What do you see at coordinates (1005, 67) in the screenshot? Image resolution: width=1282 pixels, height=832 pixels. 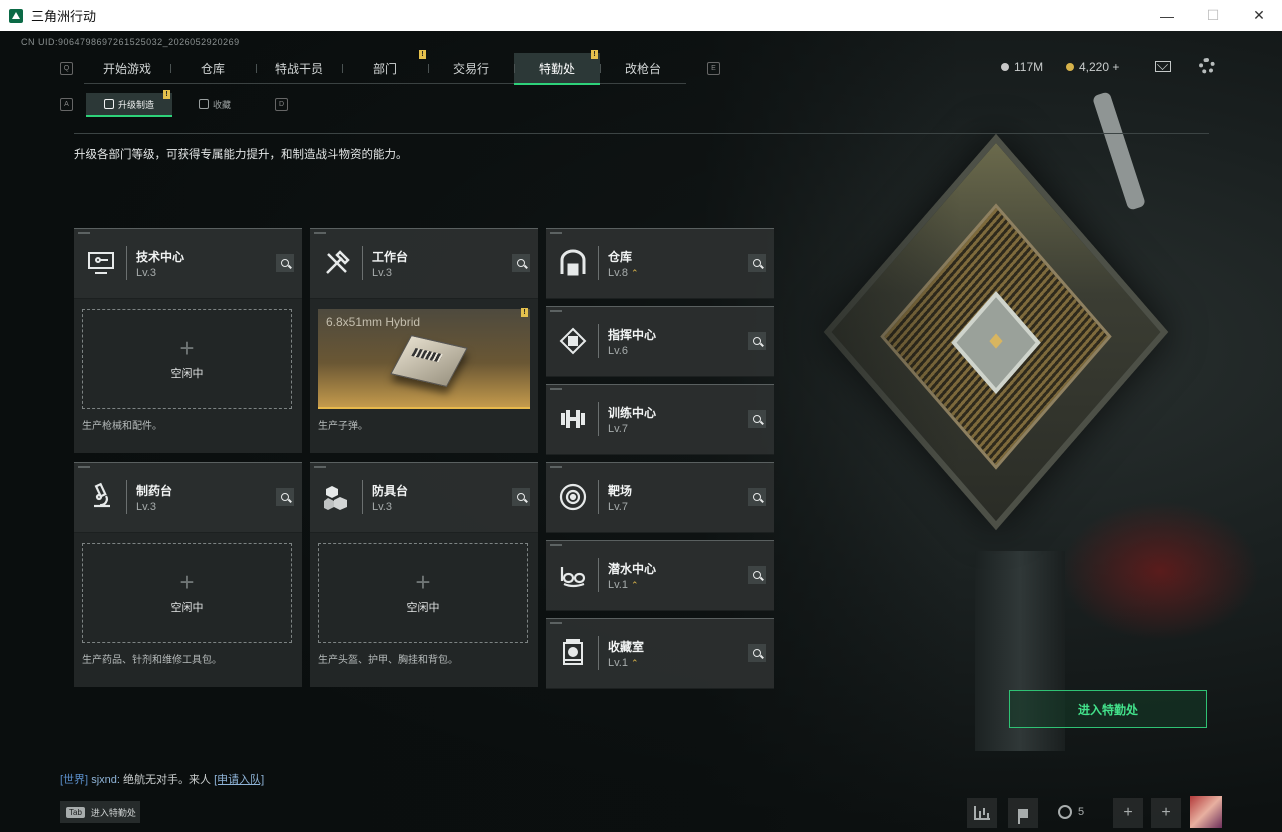 I see `silver-coin-icon` at bounding box center [1005, 67].